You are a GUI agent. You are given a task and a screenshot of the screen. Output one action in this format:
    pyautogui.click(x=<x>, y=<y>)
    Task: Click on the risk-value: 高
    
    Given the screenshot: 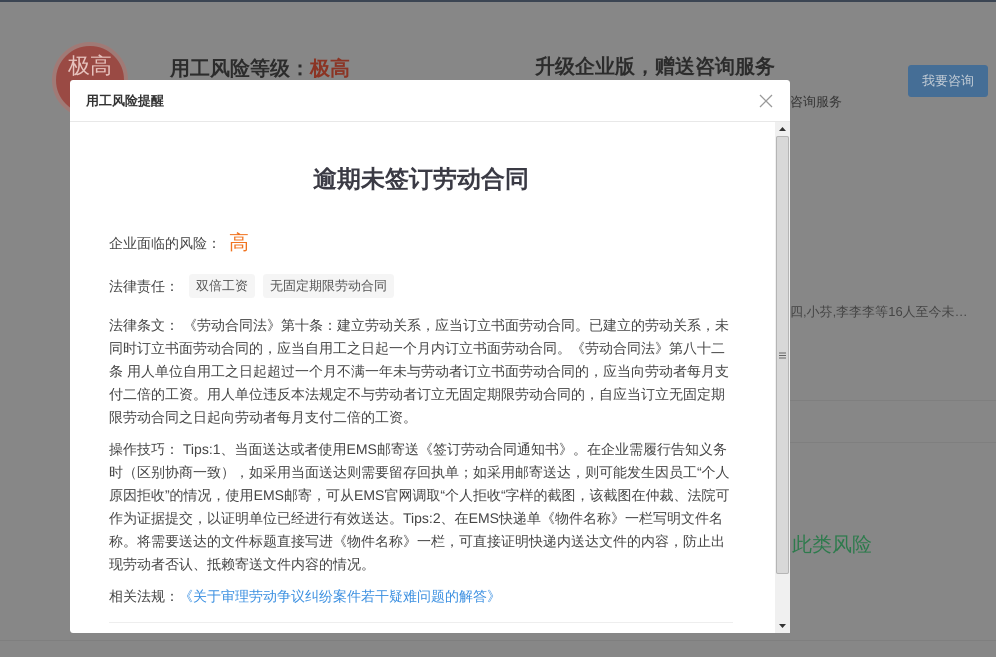 What is the action you would take?
    pyautogui.click(x=239, y=243)
    